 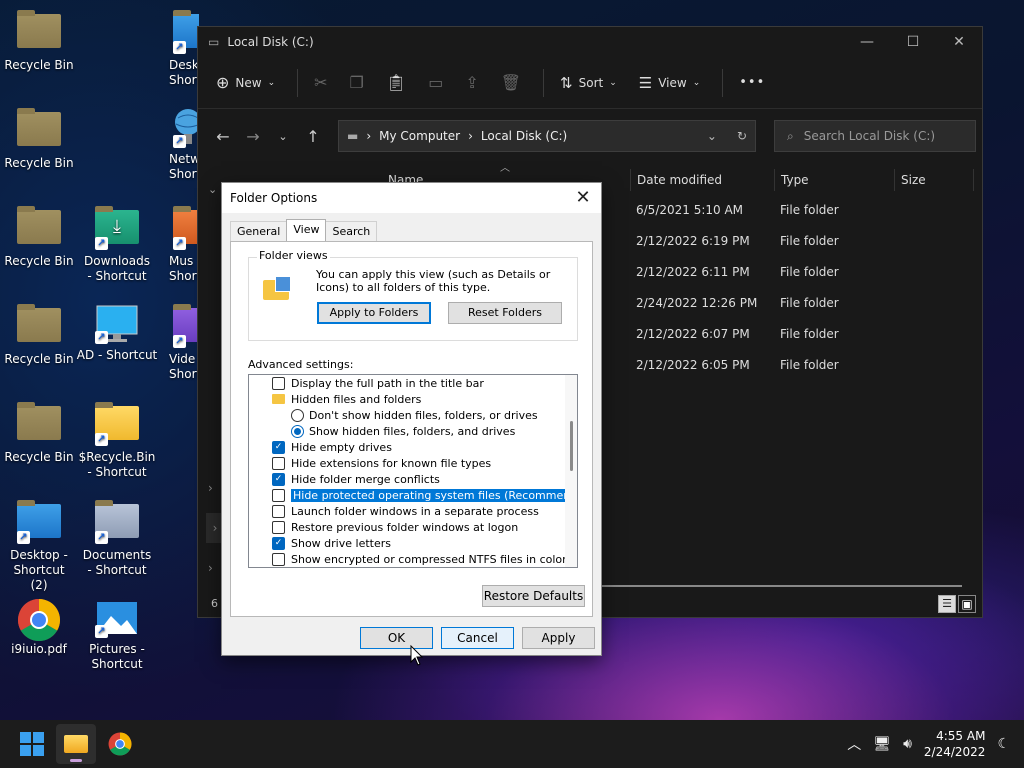 I want to click on desktop-icon-recycle-bin-shortcut: ↗ $Recycle.Bin - Shortcut, so click(x=117, y=441).